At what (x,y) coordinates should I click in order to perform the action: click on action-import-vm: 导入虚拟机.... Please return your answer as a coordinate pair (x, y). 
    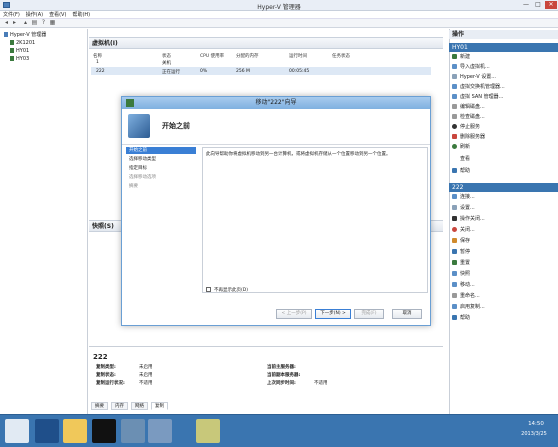
    Looking at the image, I should click on (471, 67).